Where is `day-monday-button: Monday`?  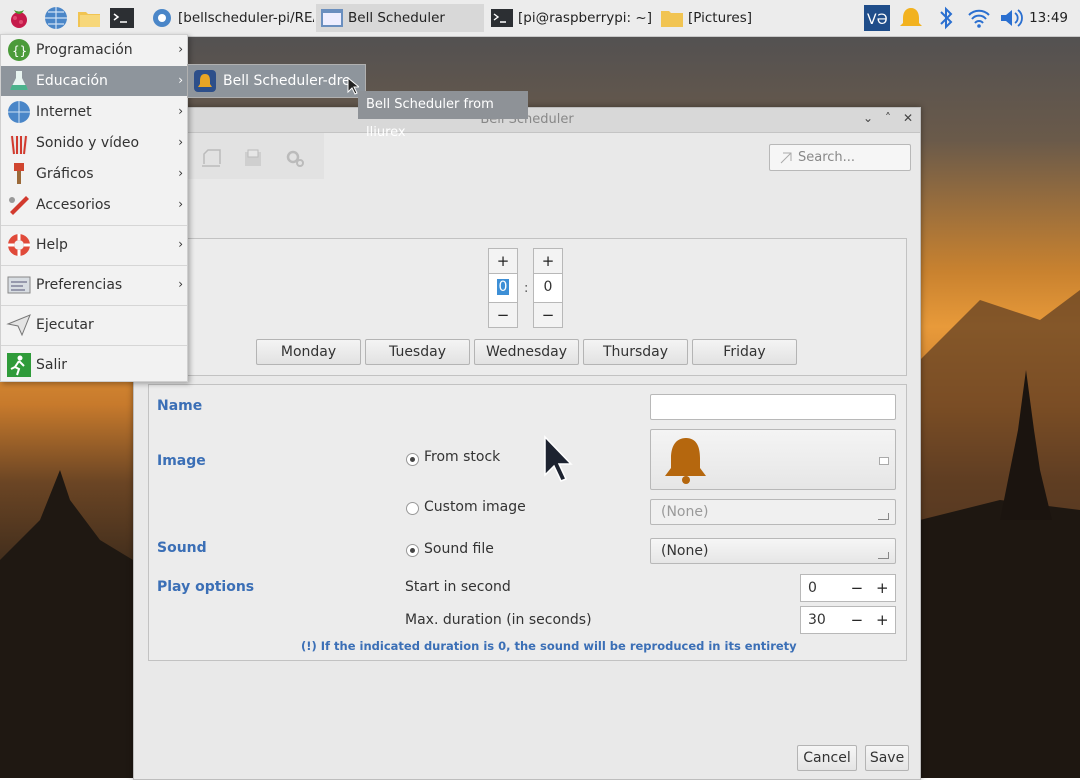
day-monday-button: Monday is located at coordinates (308, 352).